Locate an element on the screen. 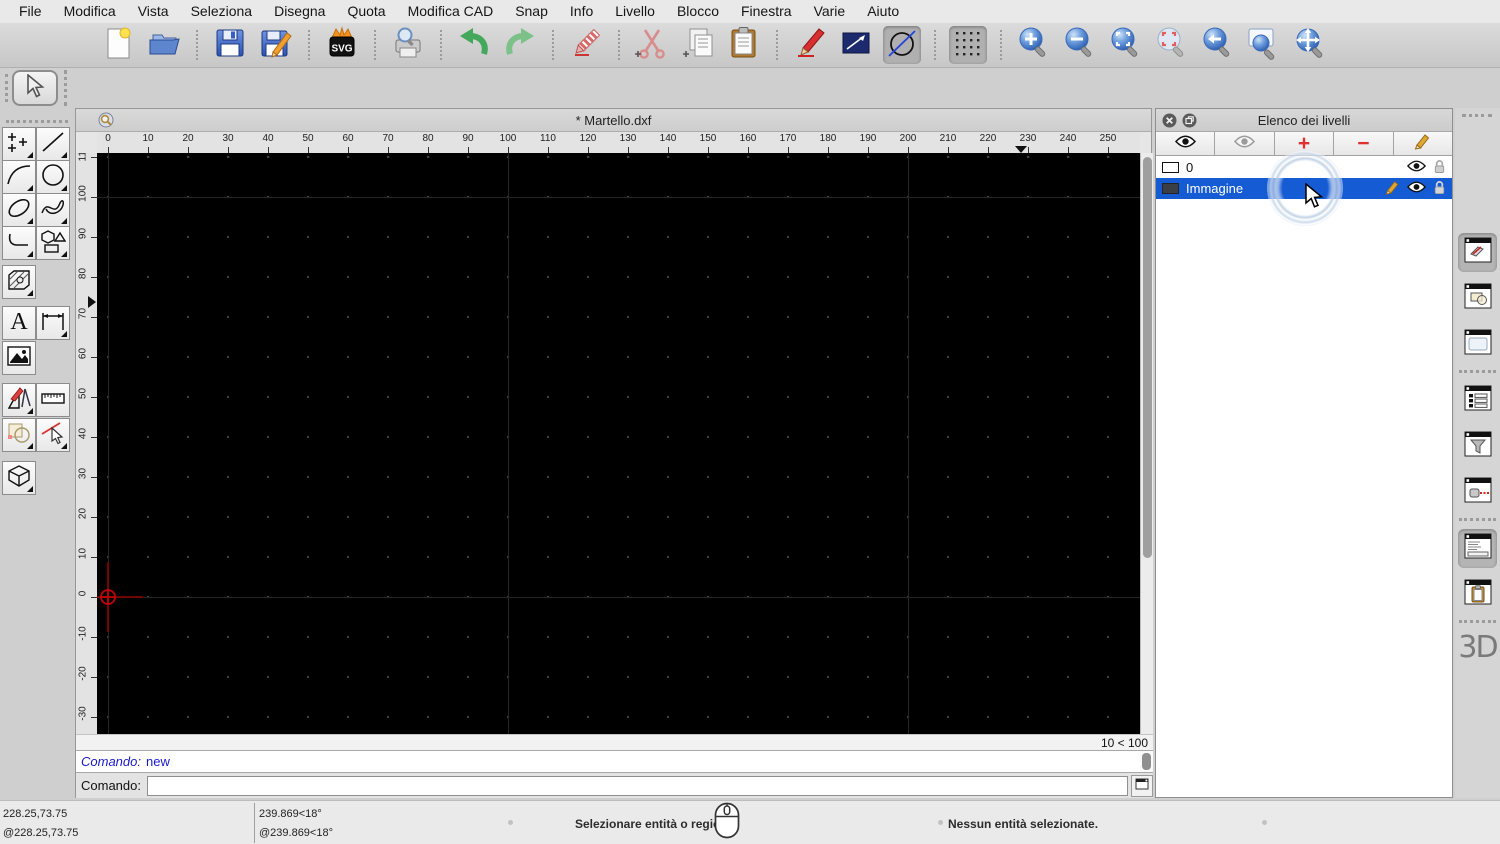  zoom-in-button is located at coordinates (1034, 45).